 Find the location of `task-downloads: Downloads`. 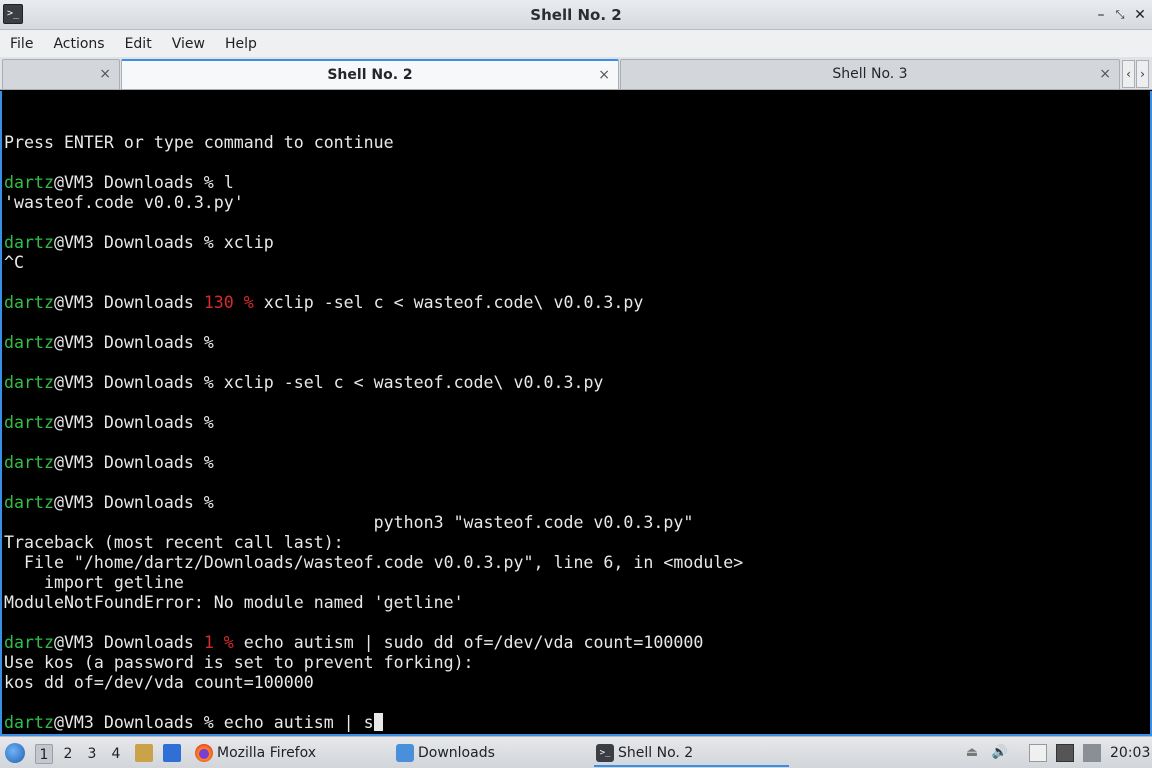

task-downloads: Downloads is located at coordinates (491, 753).